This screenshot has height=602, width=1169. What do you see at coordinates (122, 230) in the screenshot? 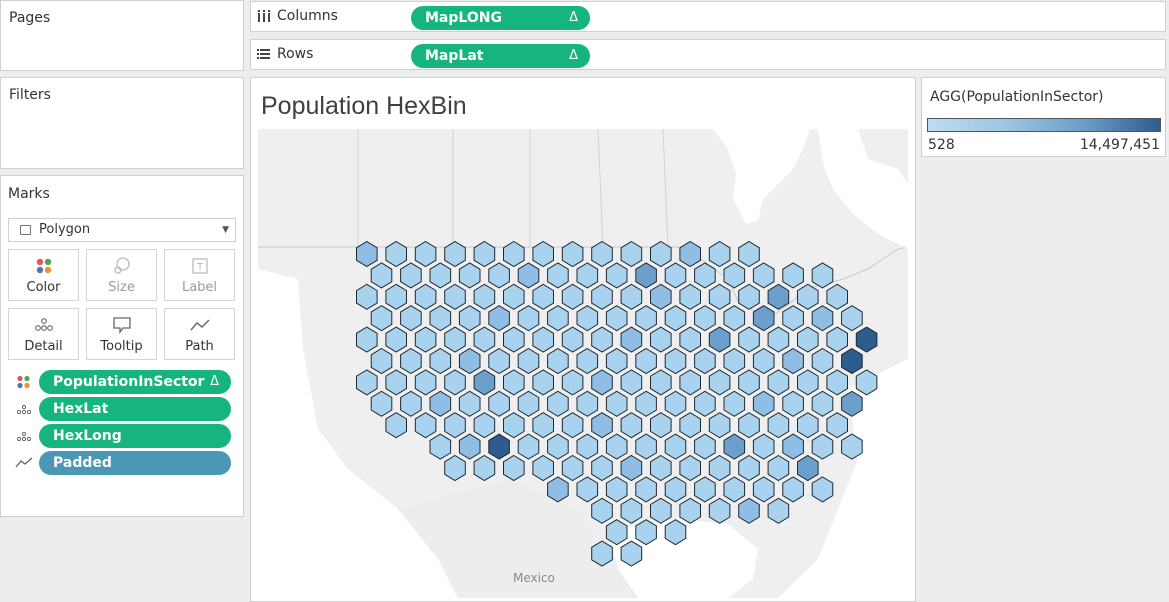
I see `mark-type-dropdown: Polygon ▼` at bounding box center [122, 230].